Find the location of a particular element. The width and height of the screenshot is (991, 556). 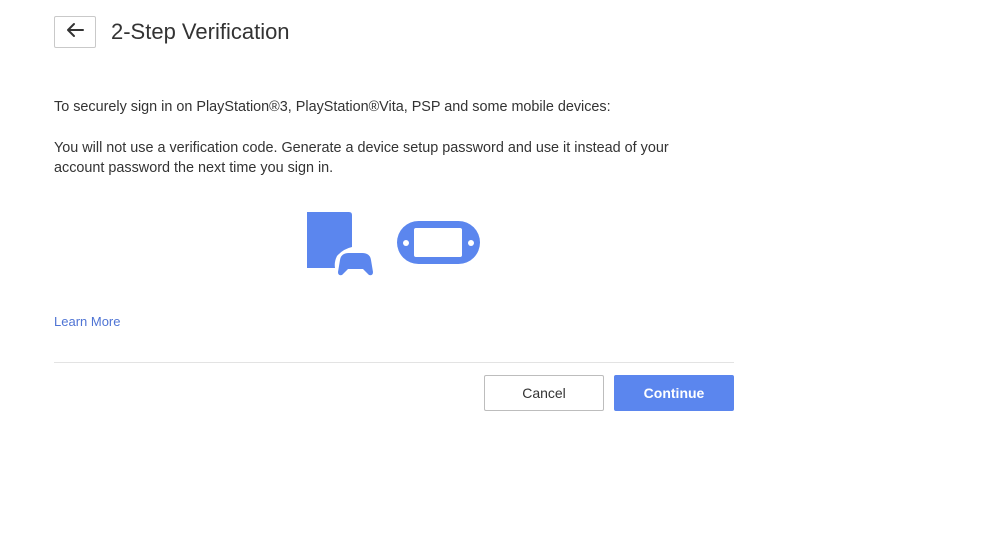

back-button is located at coordinates (75, 32).